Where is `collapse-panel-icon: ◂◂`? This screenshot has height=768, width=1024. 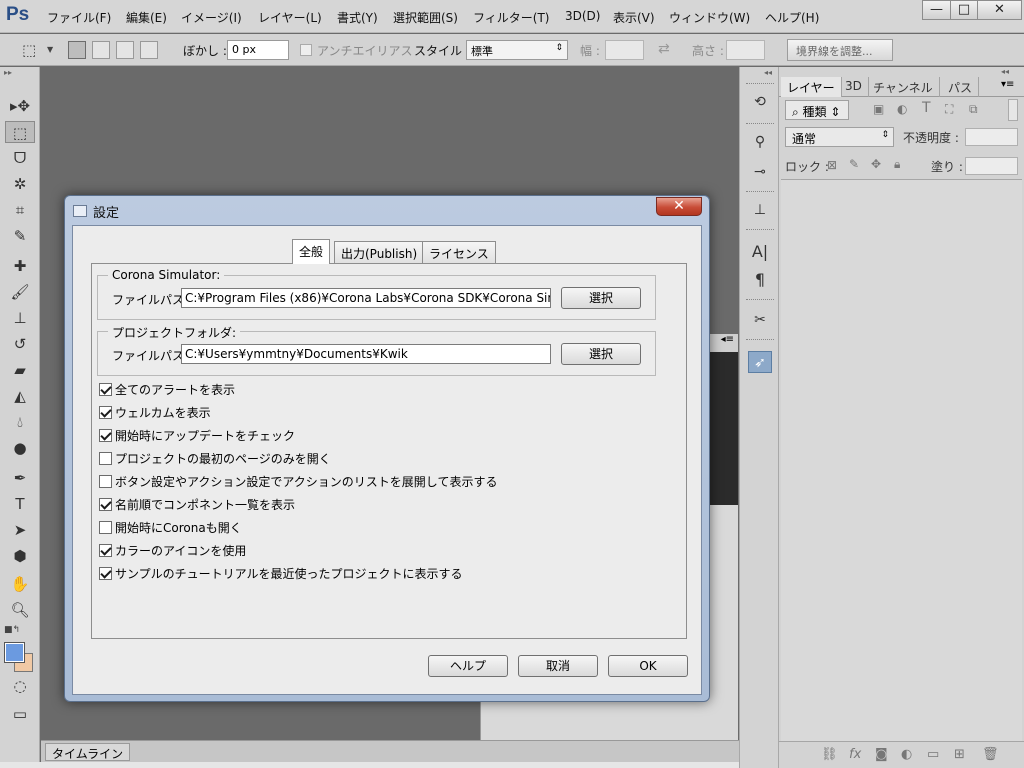 collapse-panel-icon: ◂◂ is located at coordinates (1005, 71).